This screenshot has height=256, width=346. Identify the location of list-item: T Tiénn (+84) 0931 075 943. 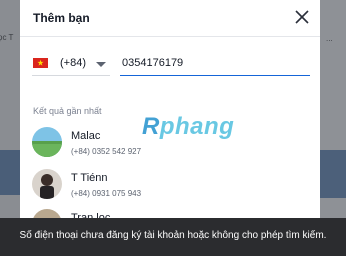
(170, 187).